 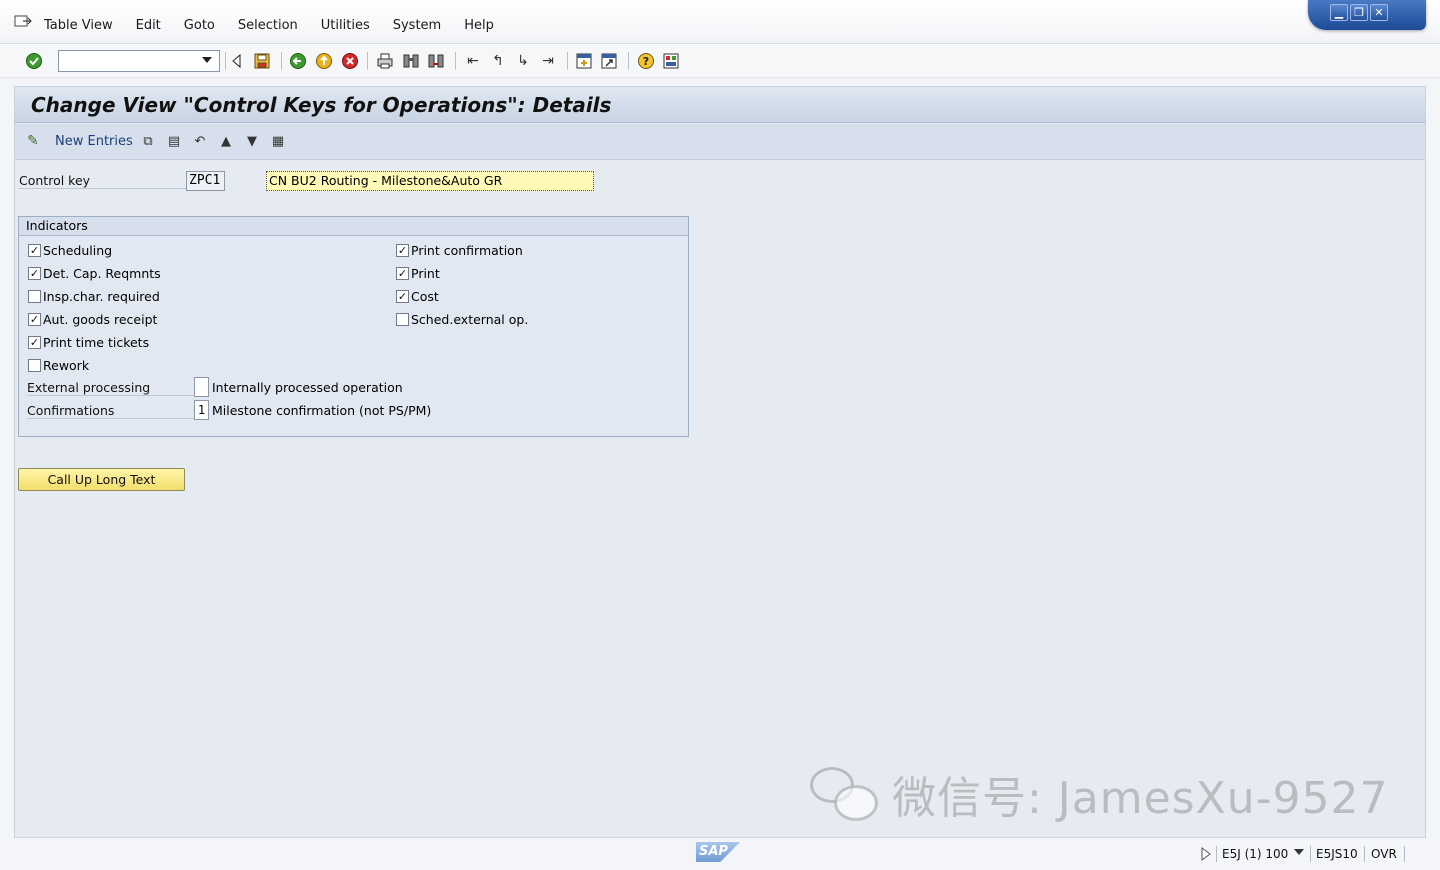 What do you see at coordinates (411, 61) in the screenshot?
I see `find-icon` at bounding box center [411, 61].